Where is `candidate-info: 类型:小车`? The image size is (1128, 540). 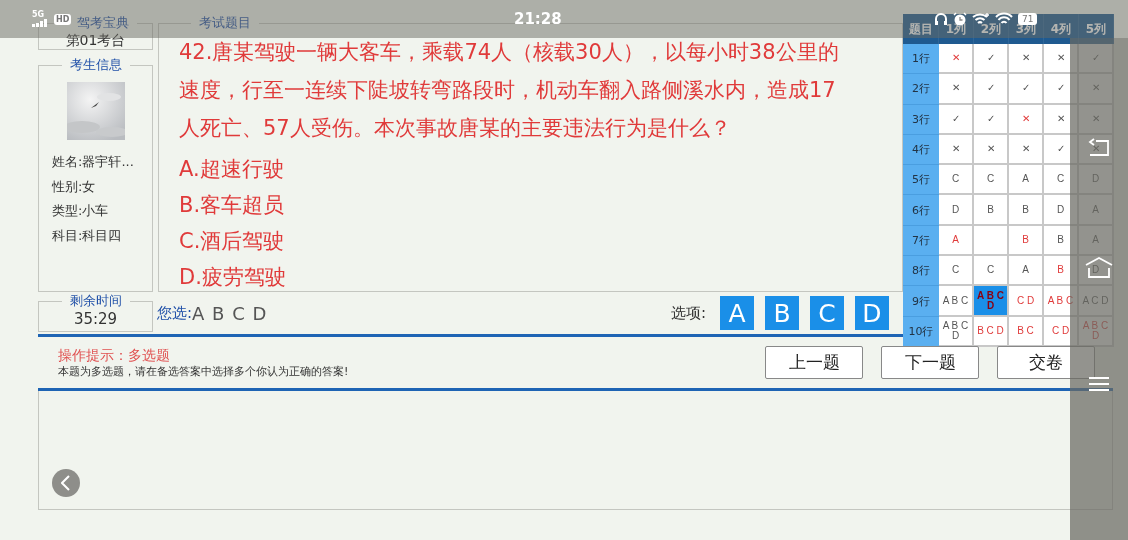 candidate-info: 类型:小车 is located at coordinates (80, 211).